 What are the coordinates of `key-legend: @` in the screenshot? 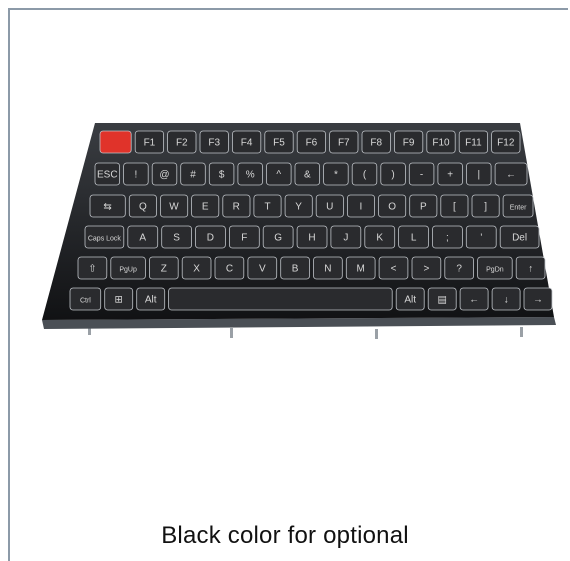 It's located at (164, 175).